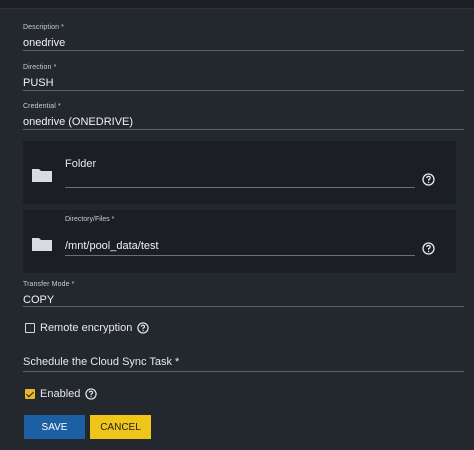  What do you see at coordinates (42, 106) in the screenshot?
I see `credential-label: Credential *` at bounding box center [42, 106].